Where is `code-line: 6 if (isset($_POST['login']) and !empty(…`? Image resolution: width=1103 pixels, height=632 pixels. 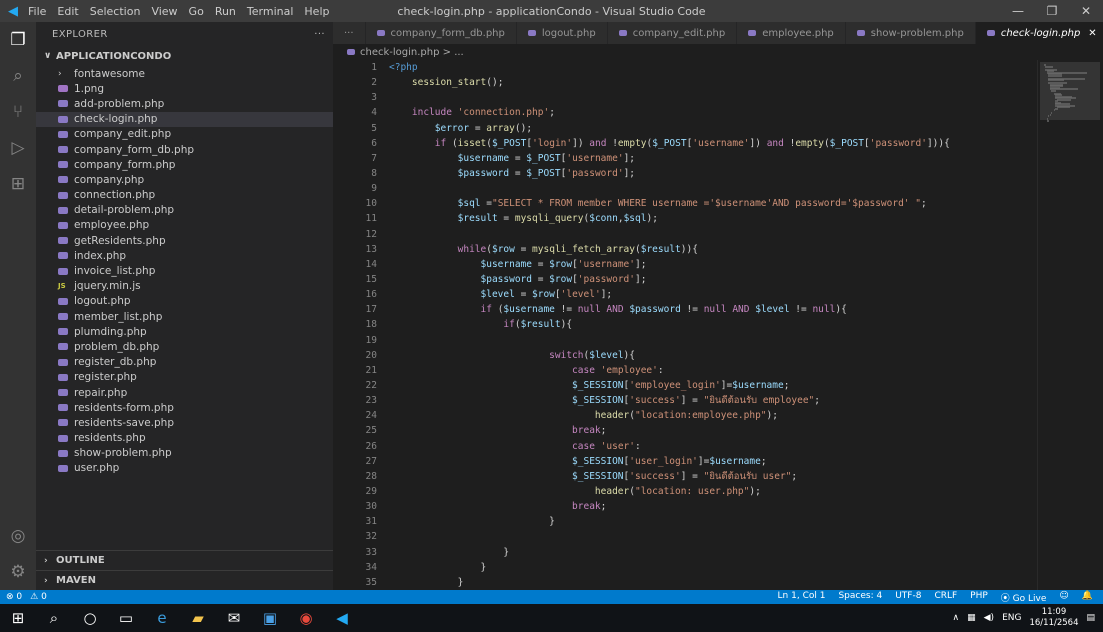 code-line: 6 if (isset($_POST['login']) and !empty(… is located at coordinates (683, 143).